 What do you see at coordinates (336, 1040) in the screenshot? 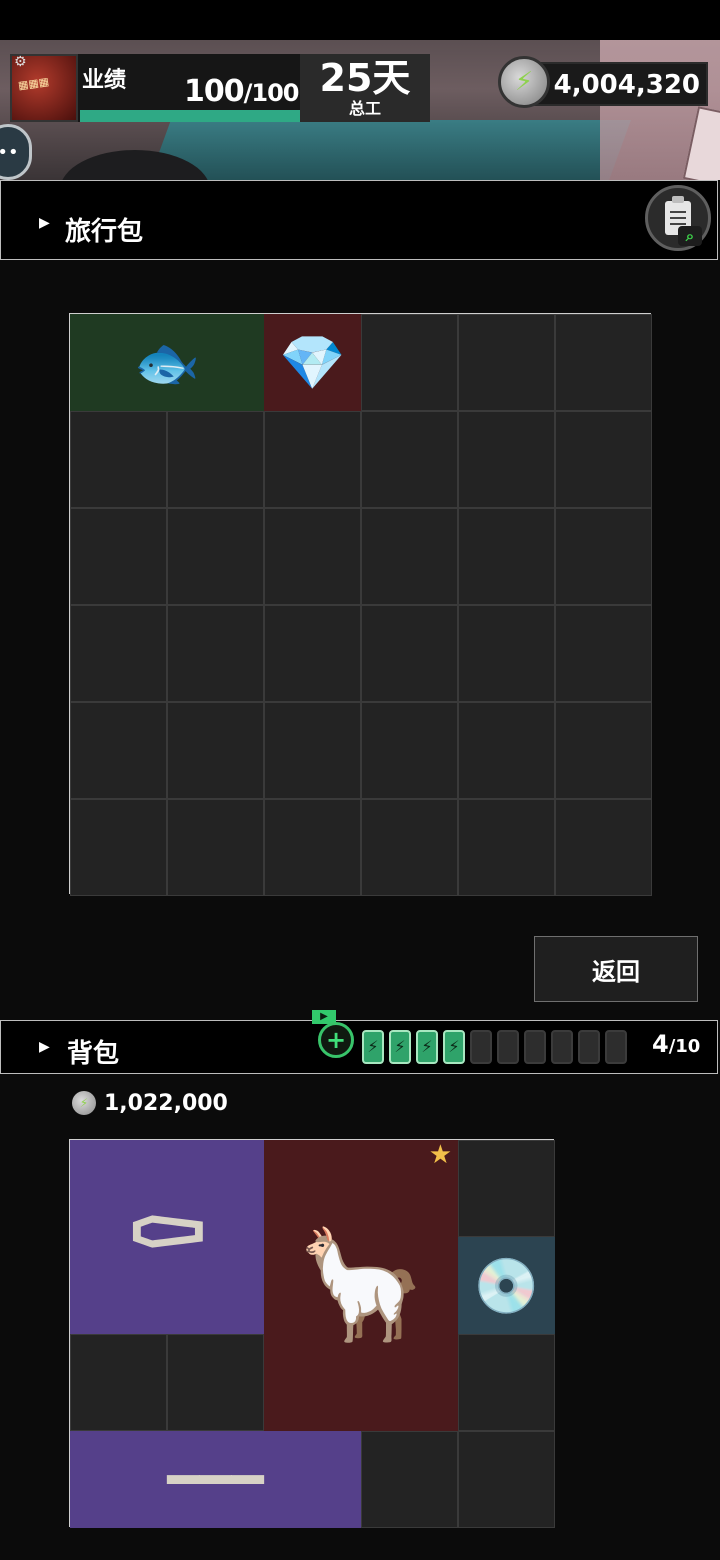
I see `add-capacity-button: +` at bounding box center [336, 1040].